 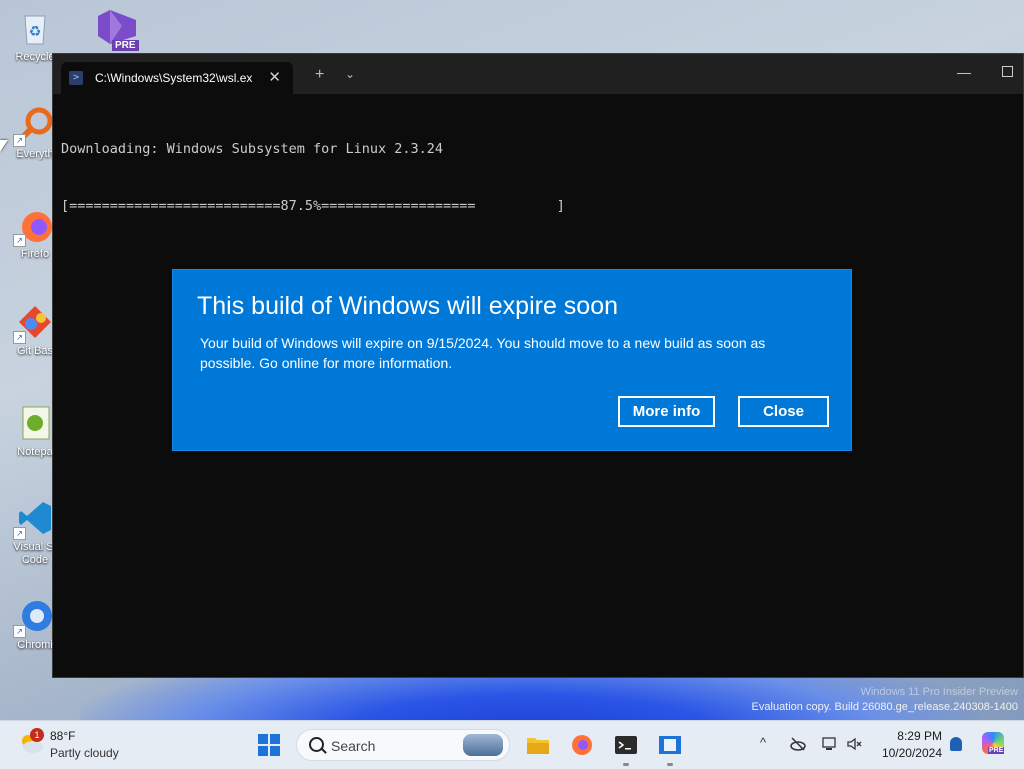 I want to click on terminal-titlebar: > C:\Windows\System32\wsl.ex ✕ + ⌄ —, so click(x=538, y=74).